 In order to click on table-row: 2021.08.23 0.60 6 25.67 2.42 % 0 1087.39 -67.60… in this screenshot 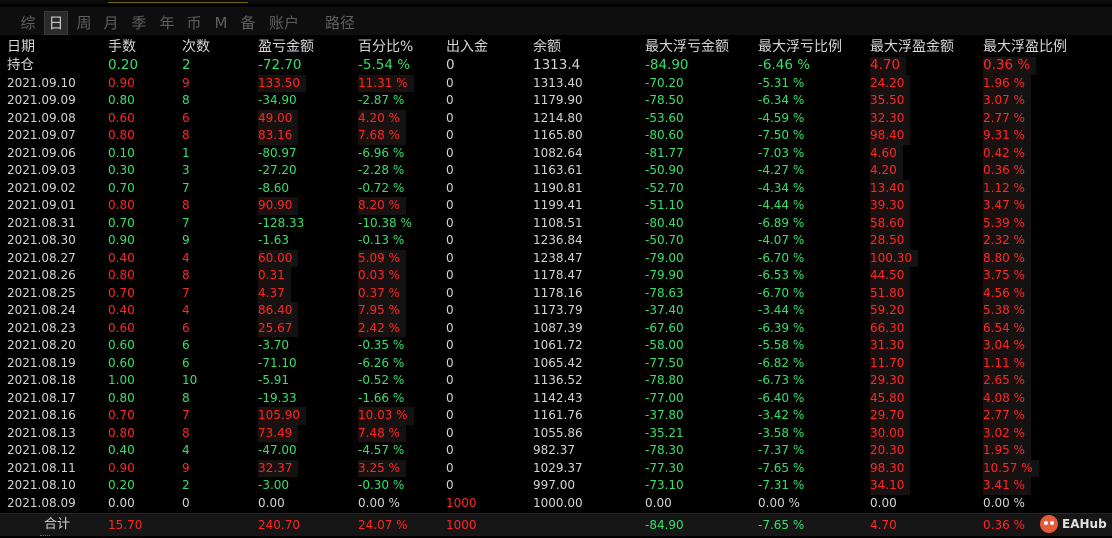, I will do `click(556, 328)`.